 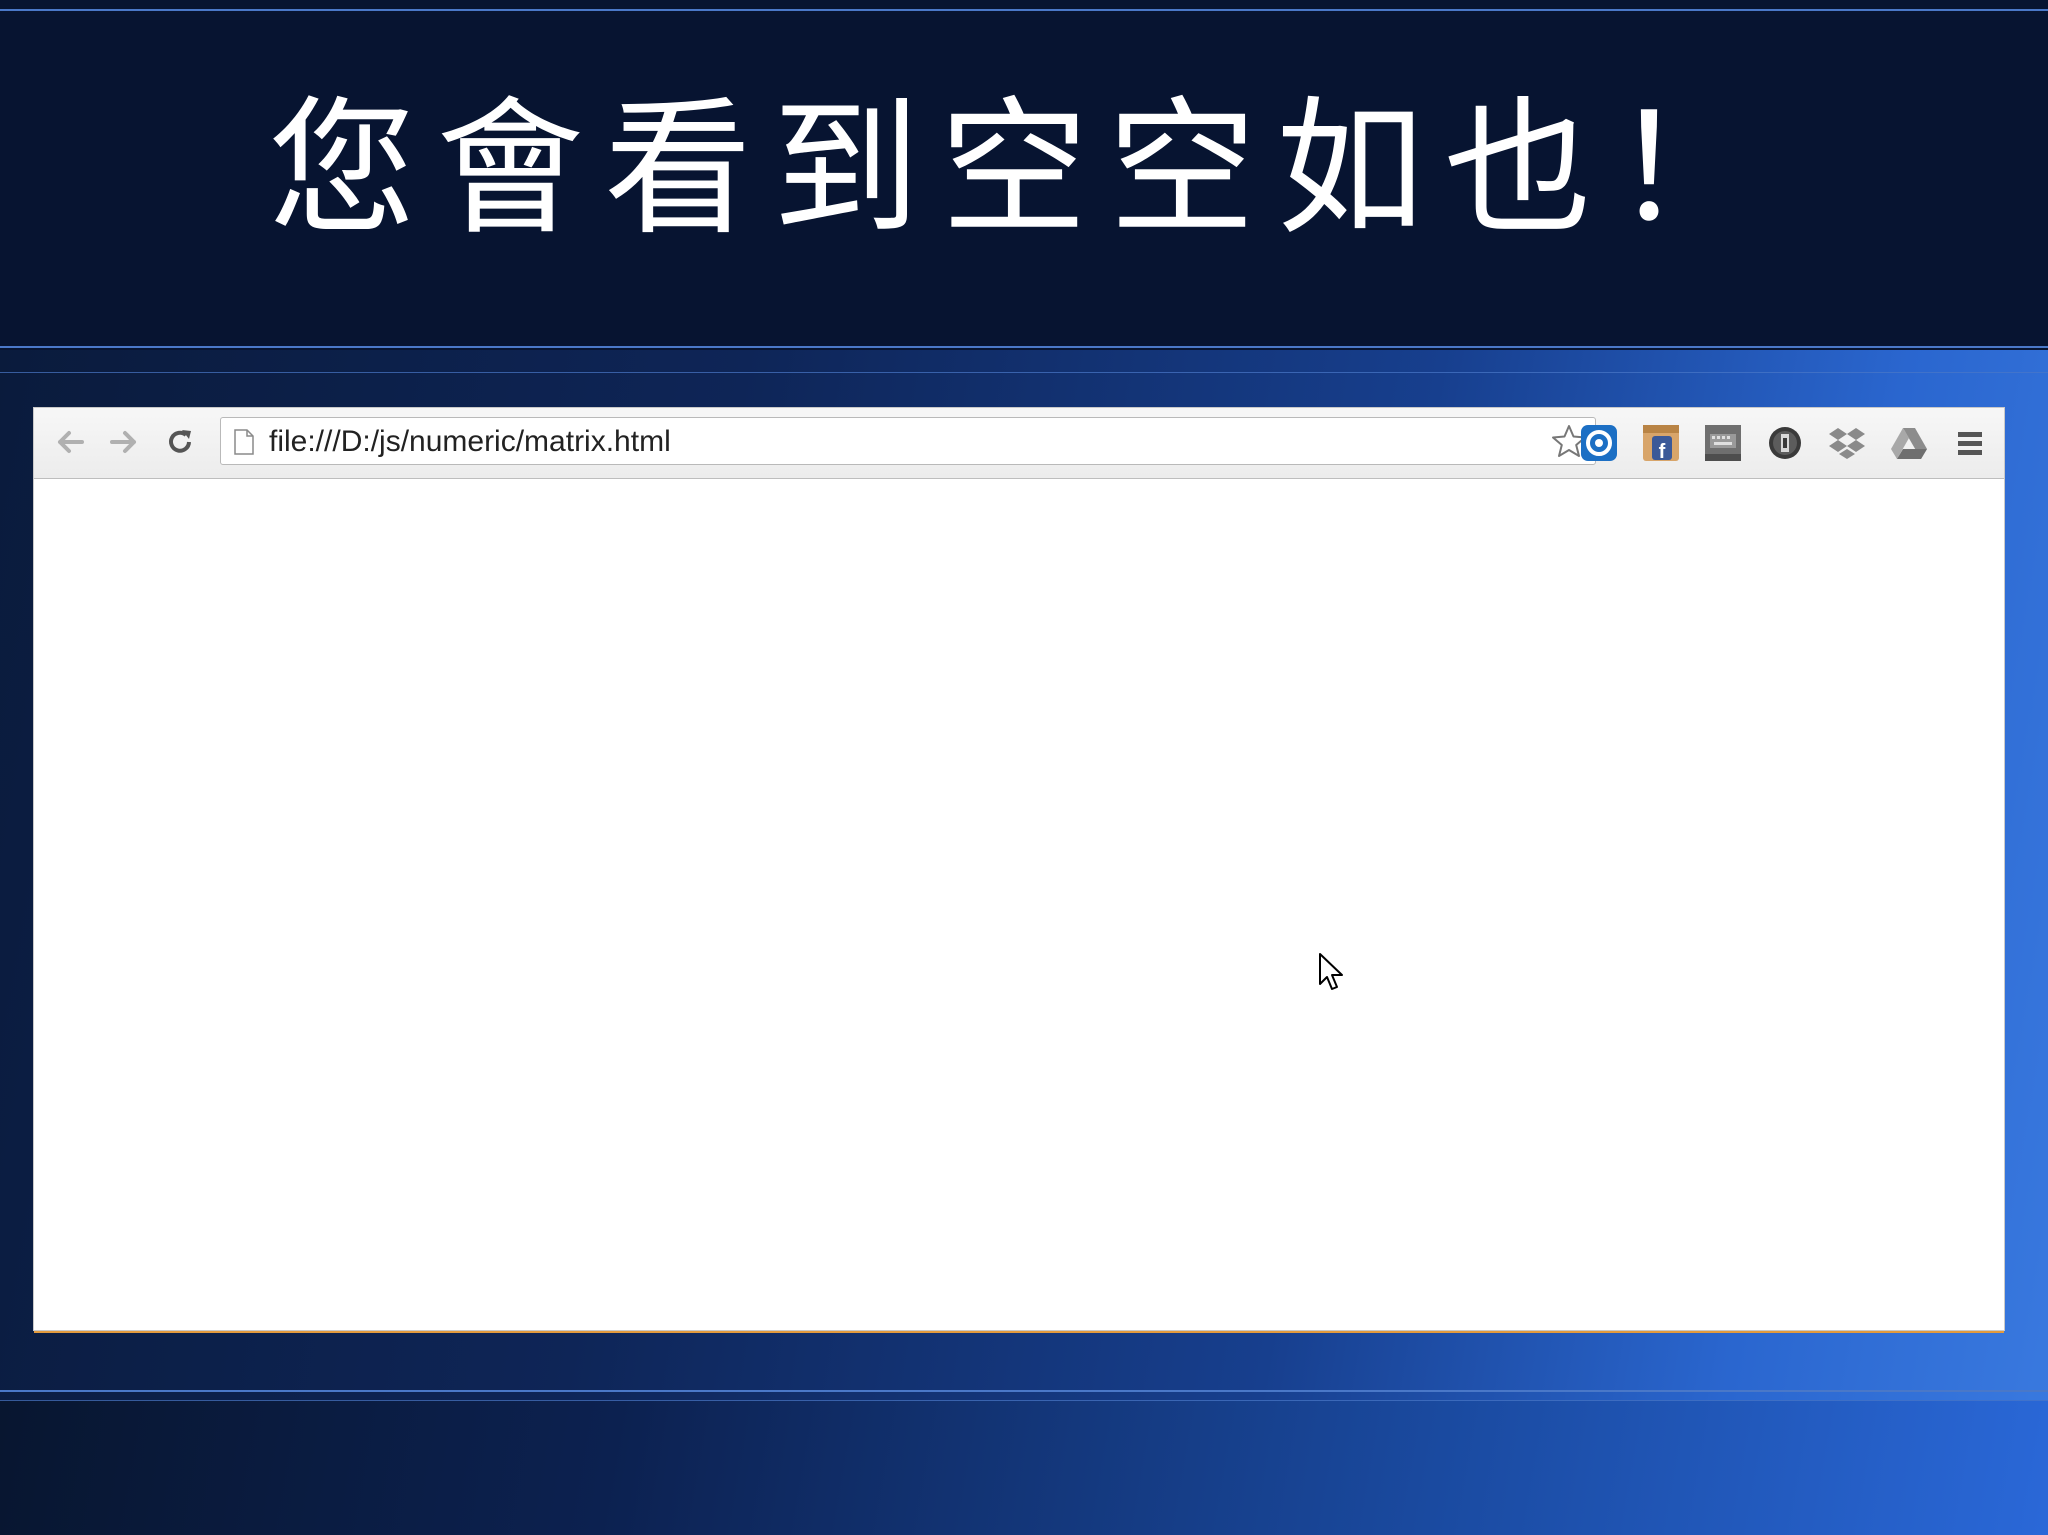 What do you see at coordinates (1662, 451) in the screenshot?
I see `svg-text: f` at bounding box center [1662, 451].